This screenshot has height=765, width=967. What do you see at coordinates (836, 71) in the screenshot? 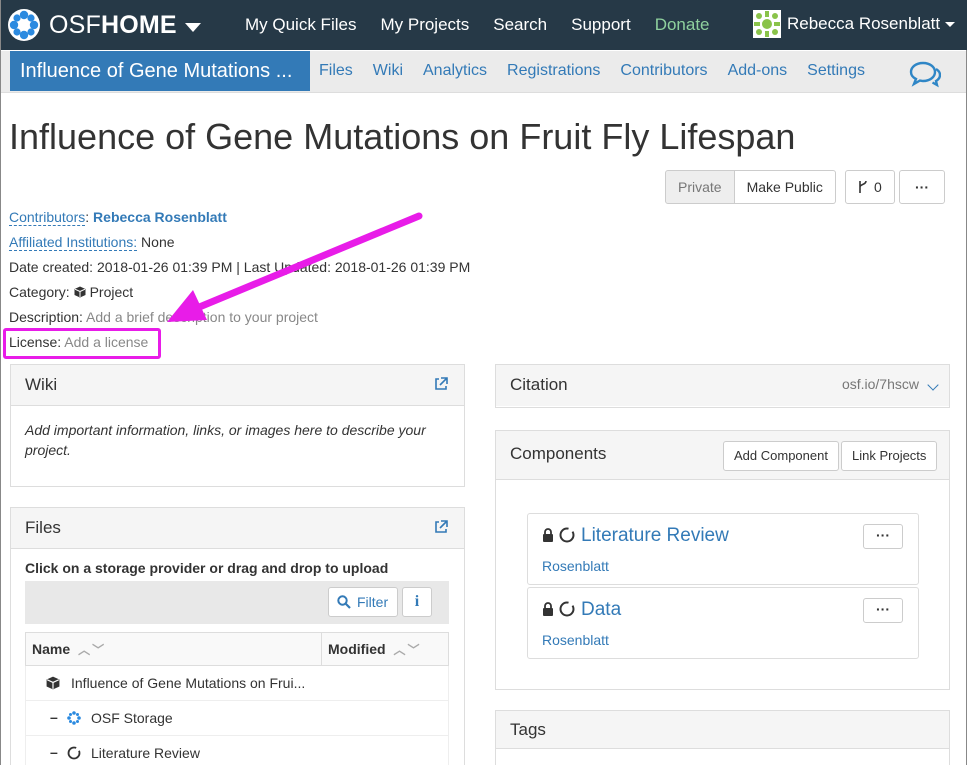
I see `tab-settings: Settings` at bounding box center [836, 71].